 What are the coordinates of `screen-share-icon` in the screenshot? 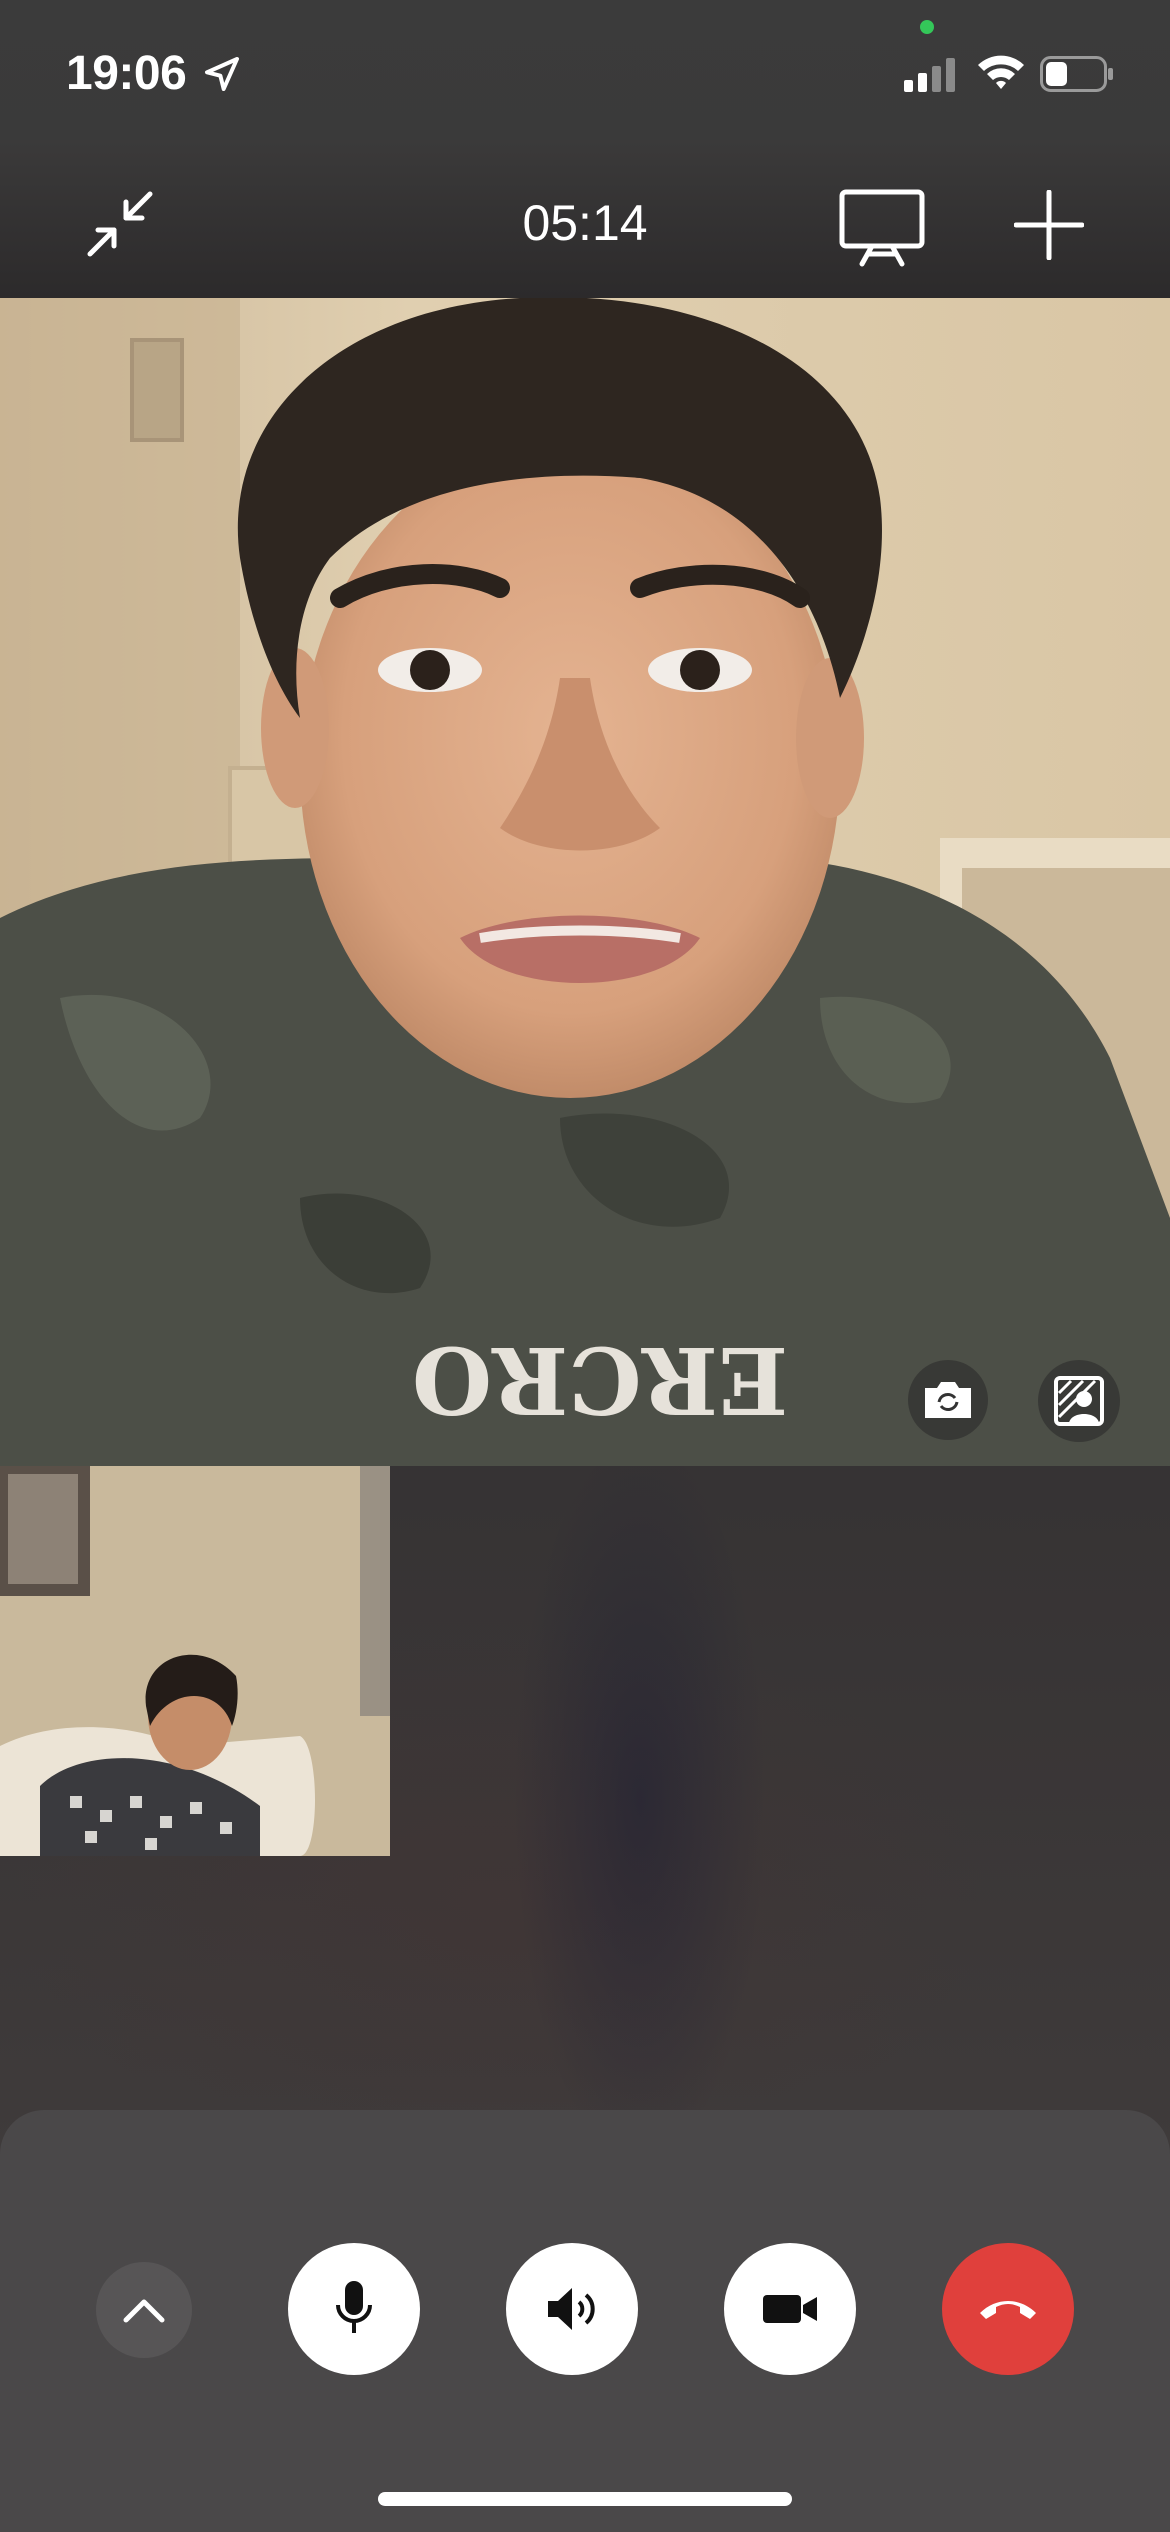 It's located at (882, 228).